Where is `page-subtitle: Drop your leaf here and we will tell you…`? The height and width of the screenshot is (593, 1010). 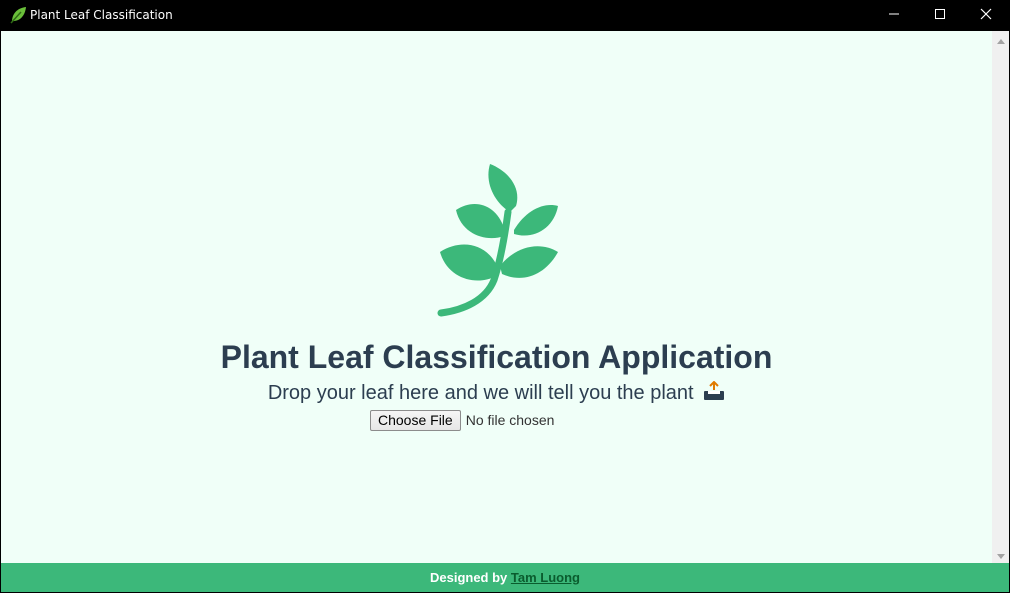
page-subtitle: Drop your leaf here and we will tell you… is located at coordinates (496, 393).